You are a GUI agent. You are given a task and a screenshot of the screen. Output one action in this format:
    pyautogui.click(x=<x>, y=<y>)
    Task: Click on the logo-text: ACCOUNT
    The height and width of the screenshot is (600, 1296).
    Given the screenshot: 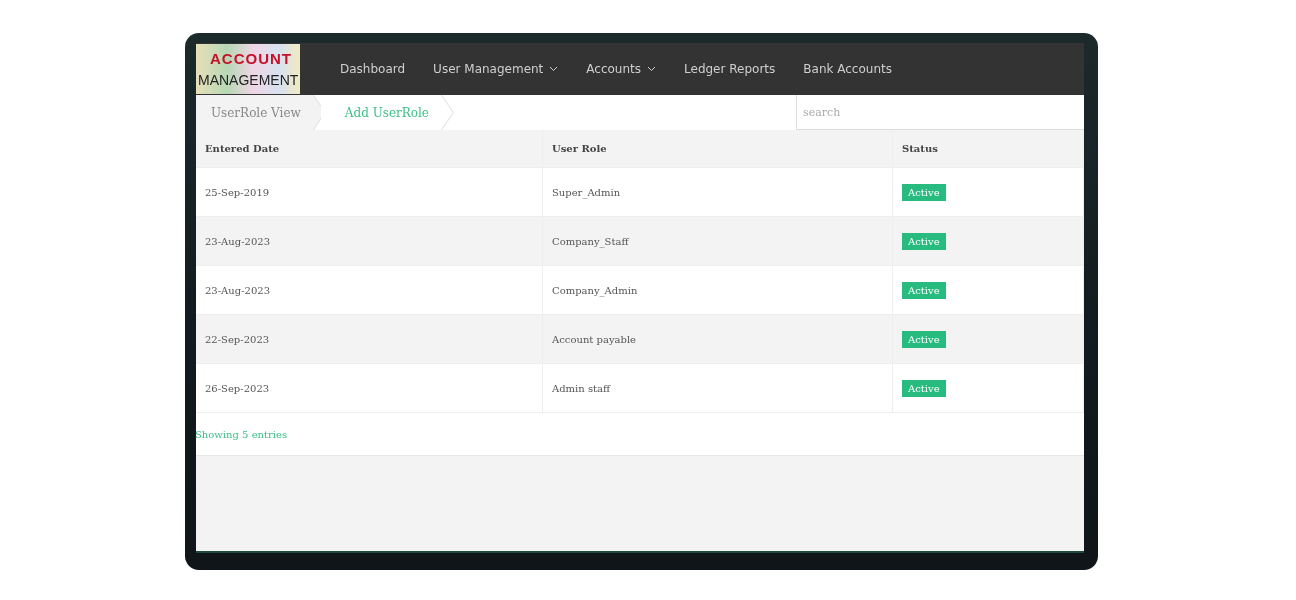 What is the action you would take?
    pyautogui.click(x=251, y=58)
    